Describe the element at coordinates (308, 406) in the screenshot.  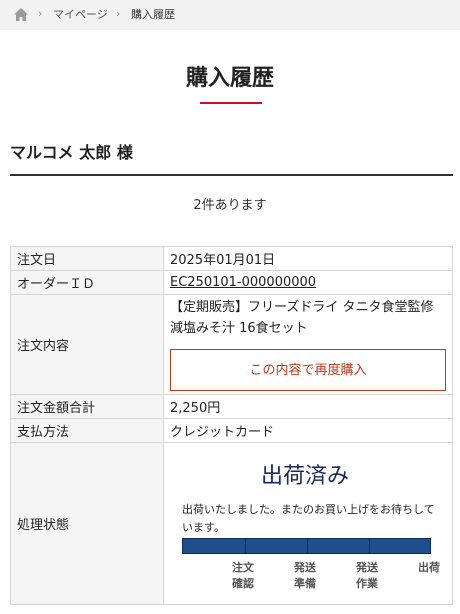
I see `order-total-value: 2,250円` at that location.